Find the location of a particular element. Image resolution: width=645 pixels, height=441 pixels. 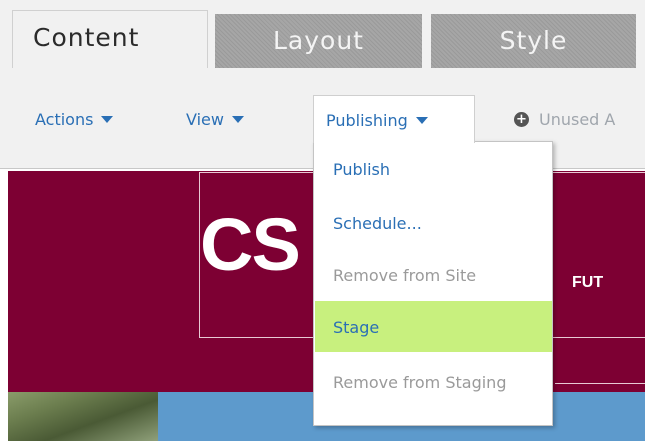

divider is located at coordinates (600, 383).